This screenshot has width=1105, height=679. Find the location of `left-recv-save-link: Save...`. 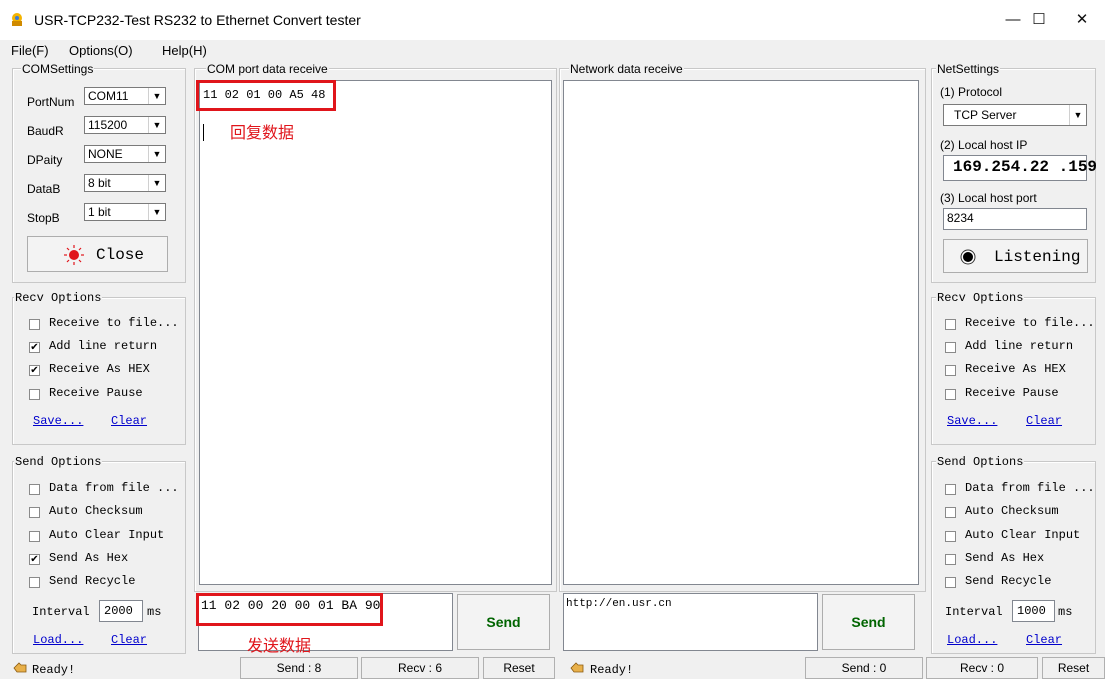

left-recv-save-link: Save... is located at coordinates (58, 421).